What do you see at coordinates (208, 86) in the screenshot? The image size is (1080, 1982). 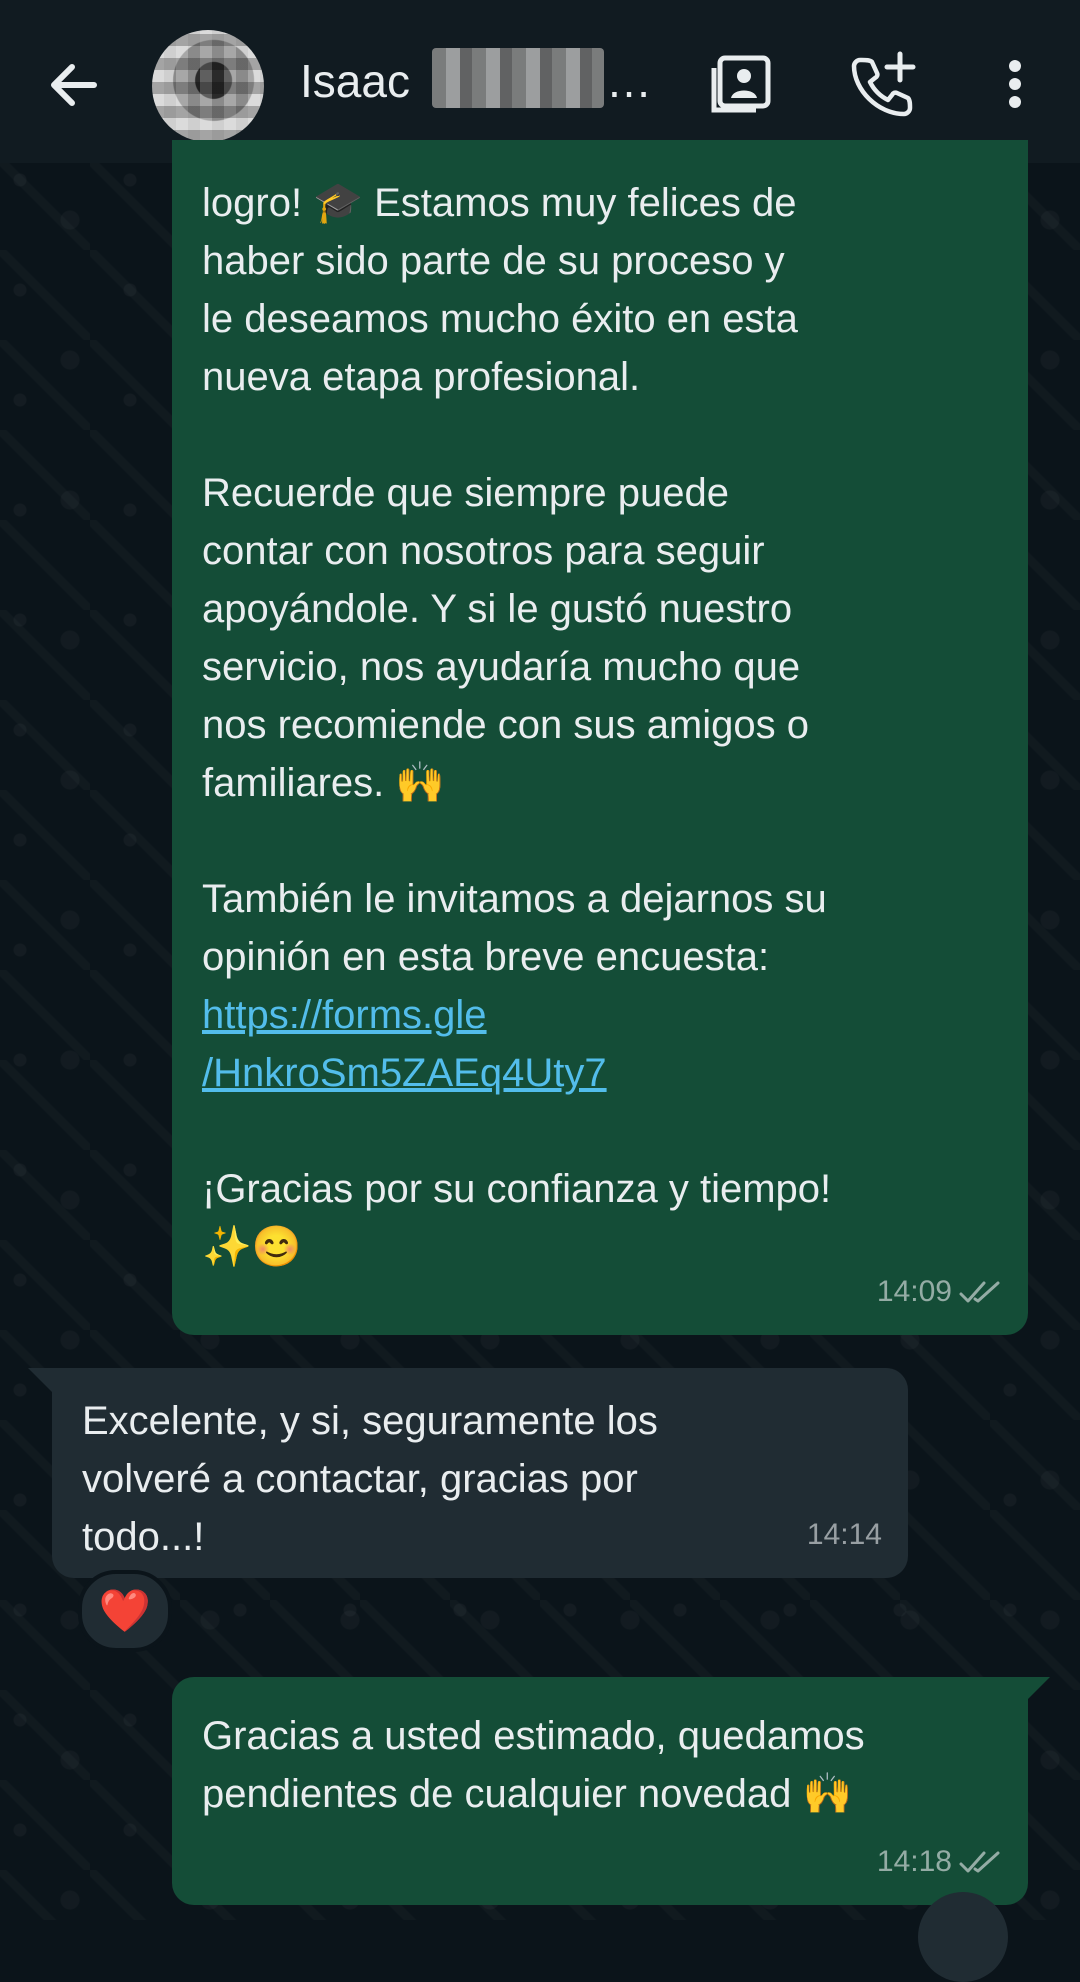 I see `contact-avatar` at bounding box center [208, 86].